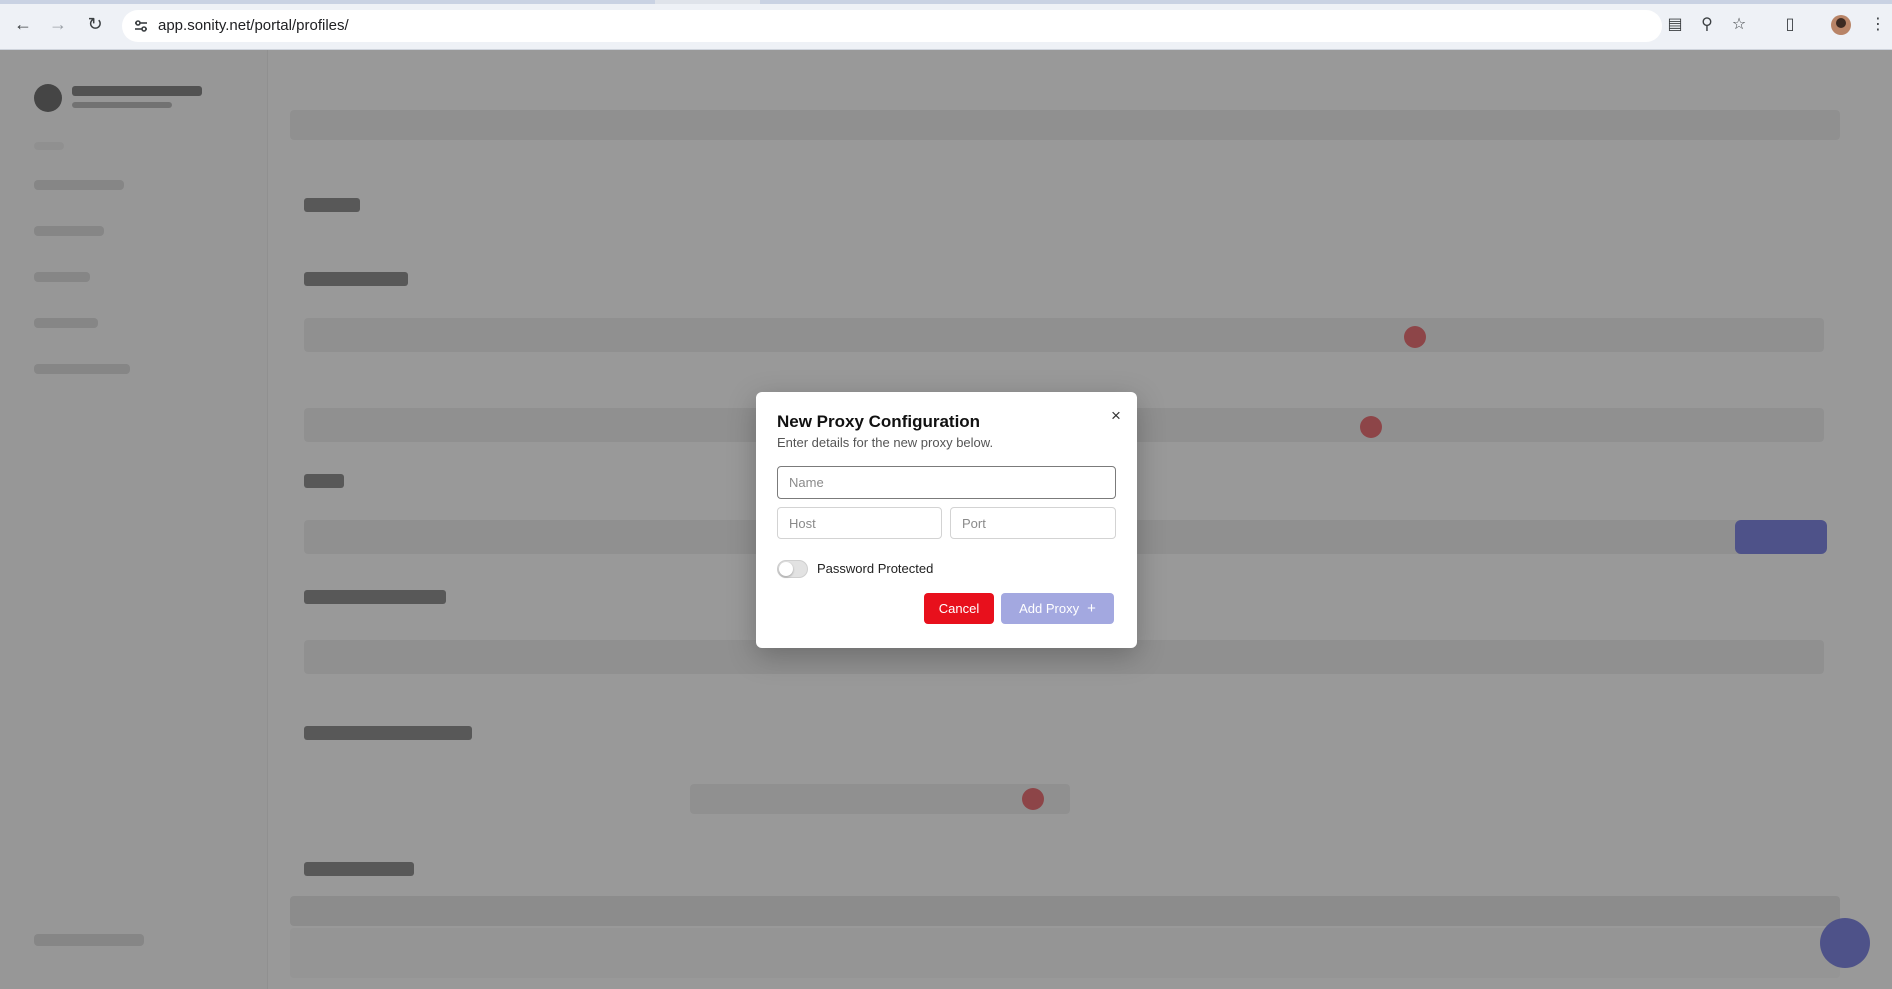 The width and height of the screenshot is (1892, 989). What do you see at coordinates (959, 608) in the screenshot?
I see `cancel-button: Cancel` at bounding box center [959, 608].